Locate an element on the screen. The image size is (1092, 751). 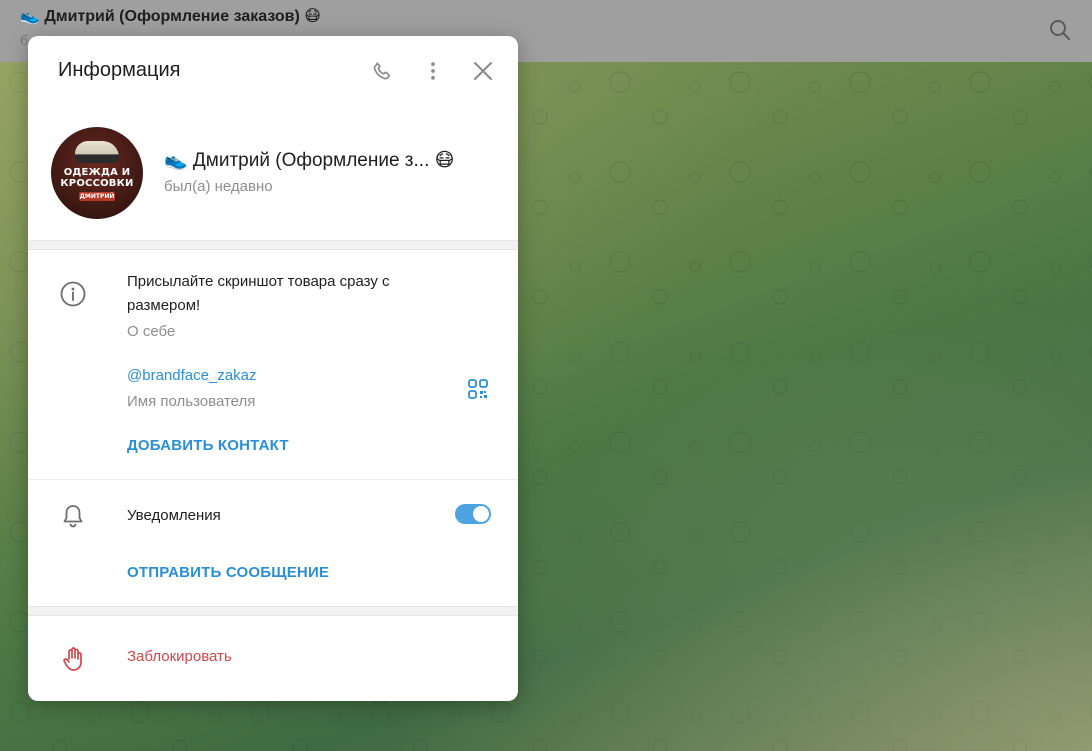
qr-code-icon is located at coordinates (478, 389).